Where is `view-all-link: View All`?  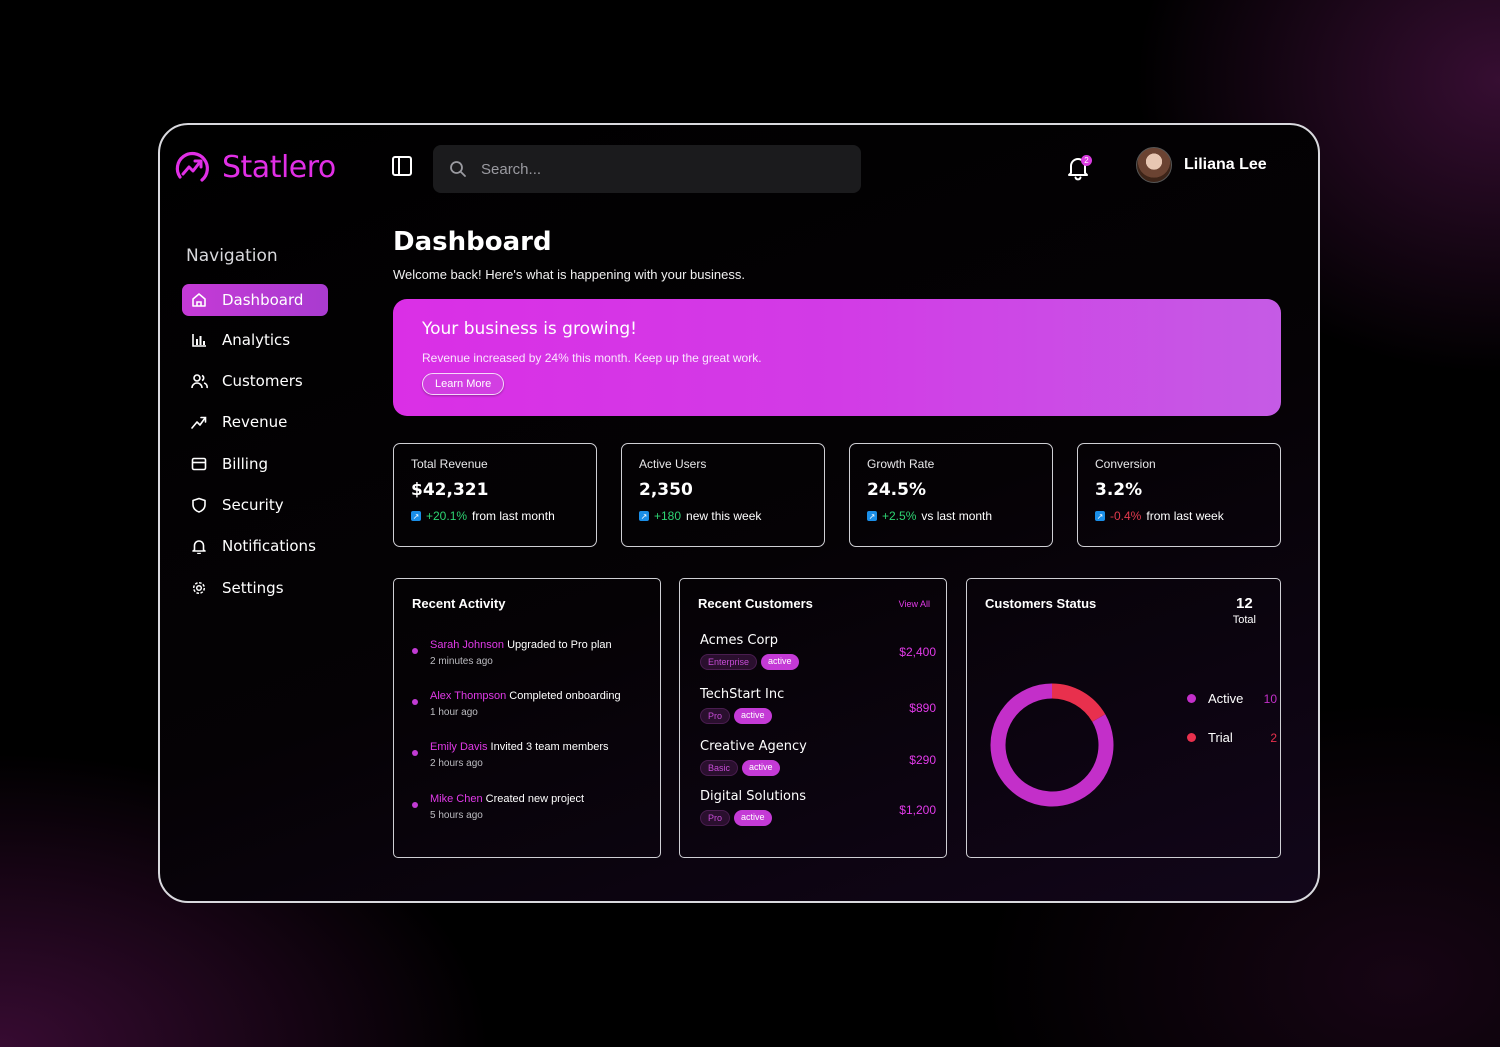 view-all-link: View All is located at coordinates (914, 604).